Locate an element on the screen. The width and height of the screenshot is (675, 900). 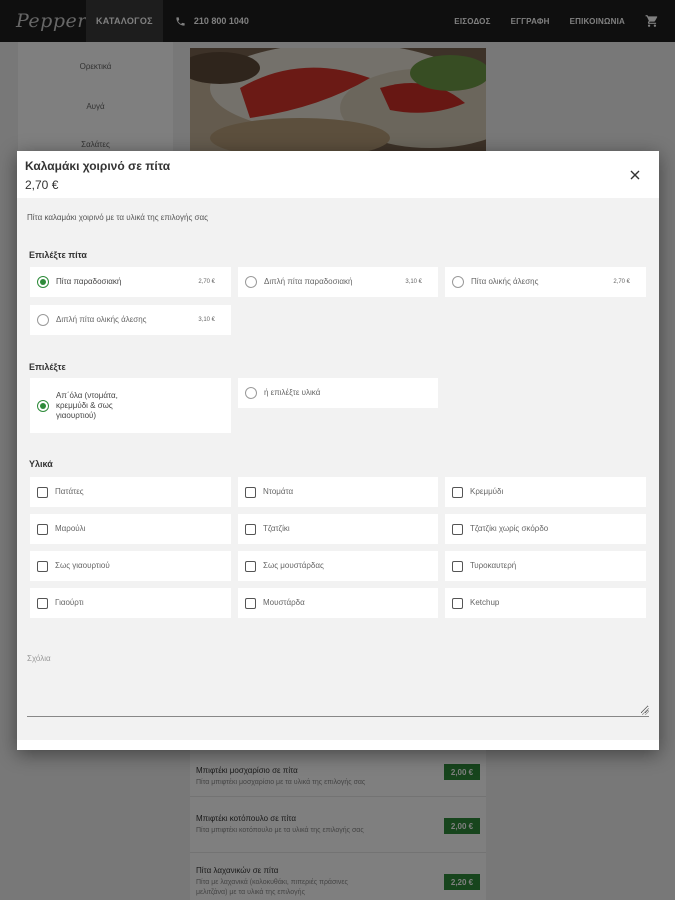
checkbox-ingredient: Κρεμμύδι is located at coordinates (545, 492).